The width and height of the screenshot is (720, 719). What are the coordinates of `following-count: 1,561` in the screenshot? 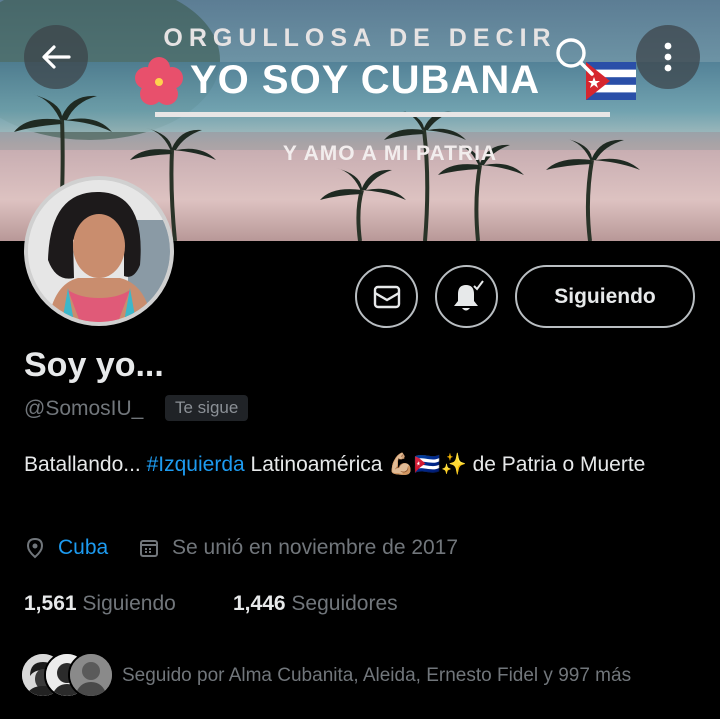 It's located at (50, 603).